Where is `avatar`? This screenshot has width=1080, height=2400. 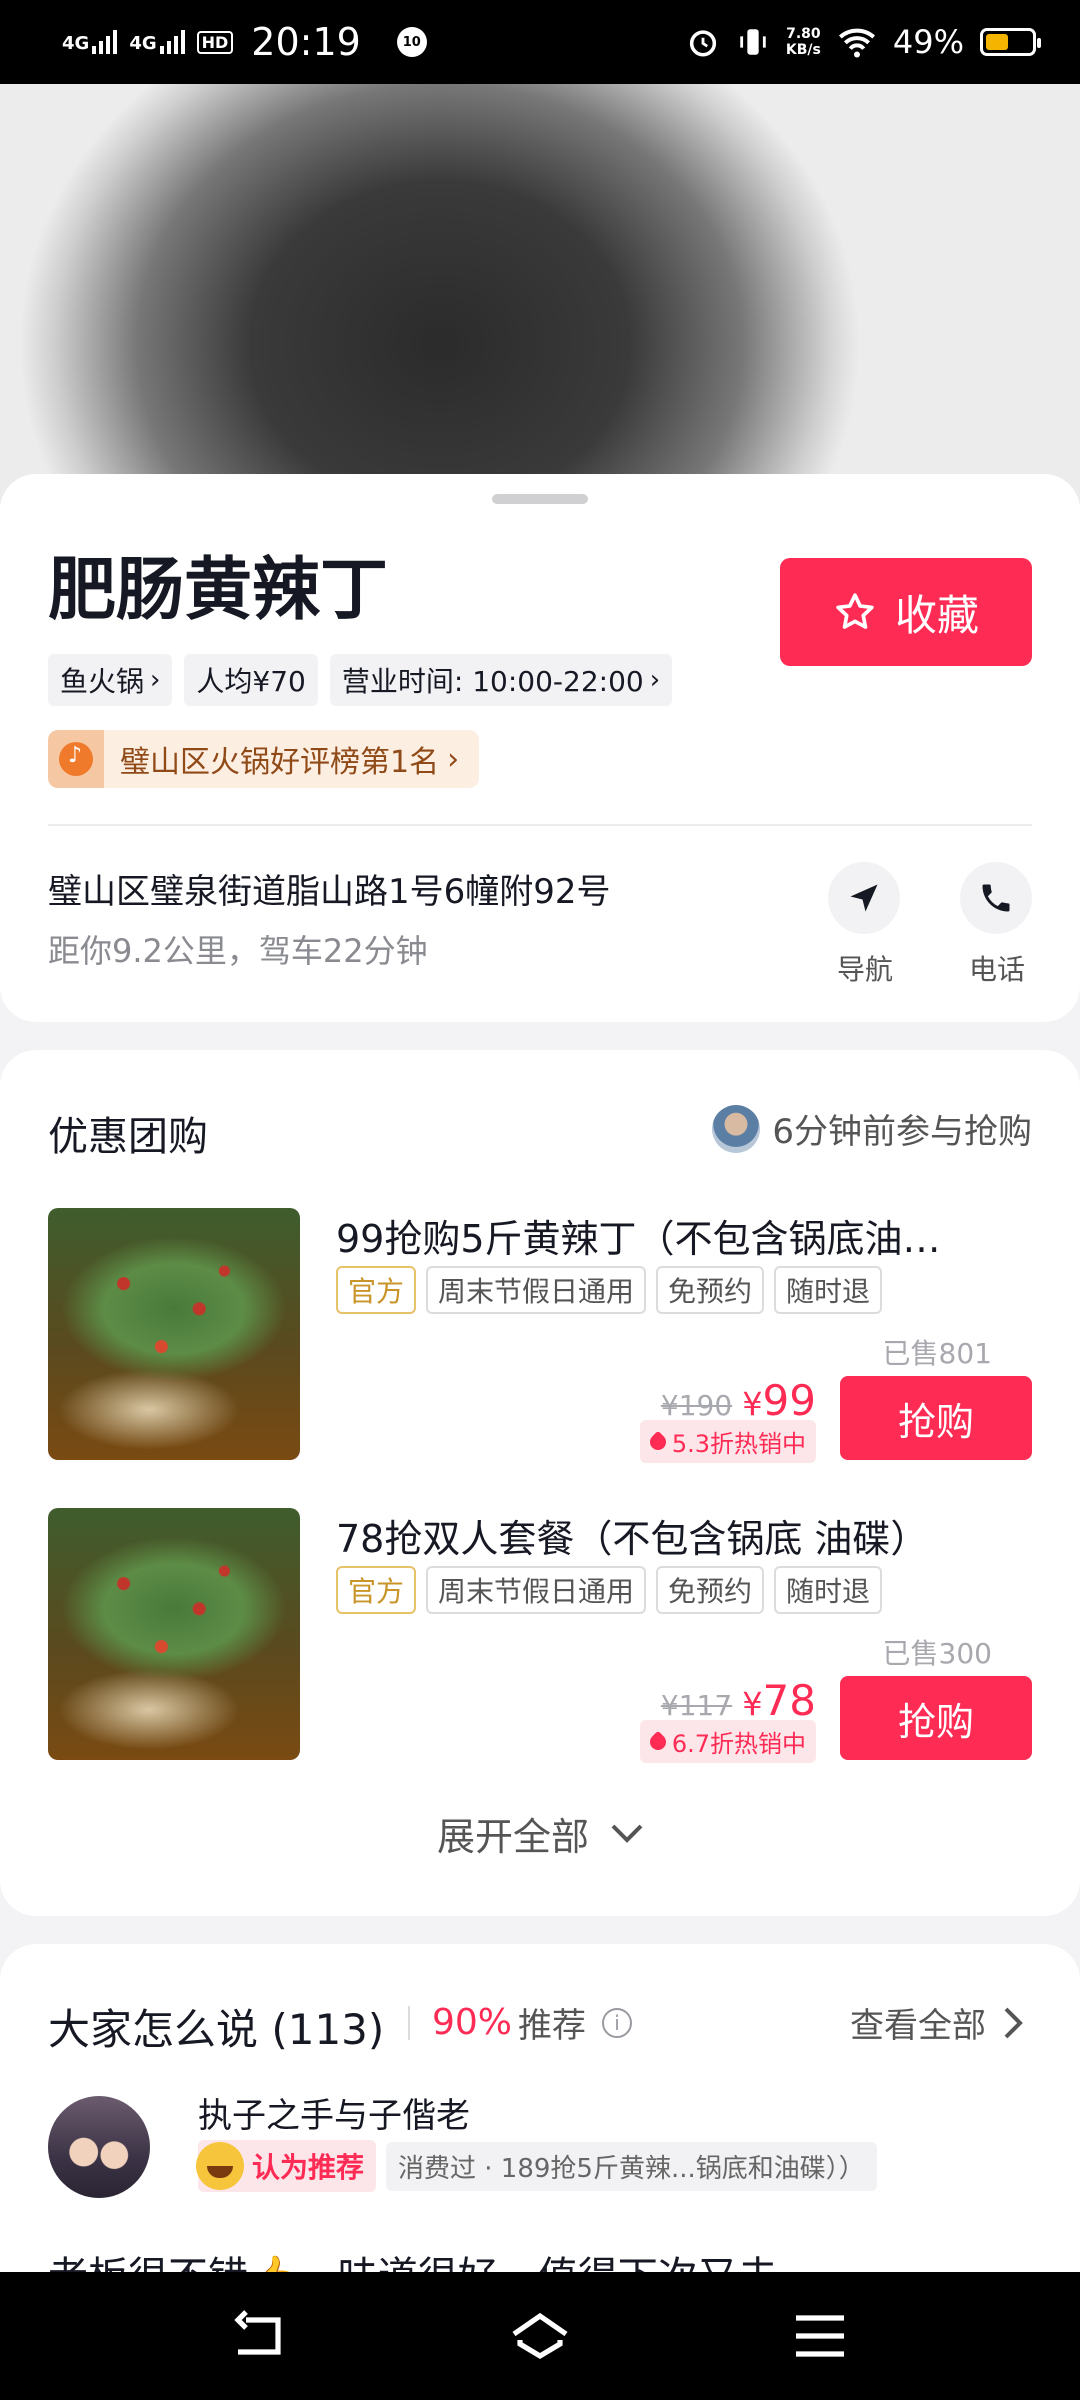 avatar is located at coordinates (736, 1128).